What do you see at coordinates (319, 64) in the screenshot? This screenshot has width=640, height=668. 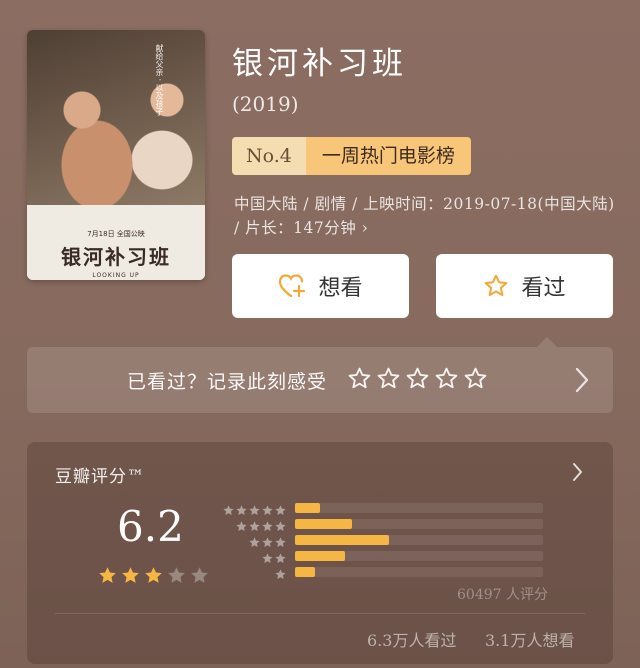 I see `movie-title: 银河补习班` at bounding box center [319, 64].